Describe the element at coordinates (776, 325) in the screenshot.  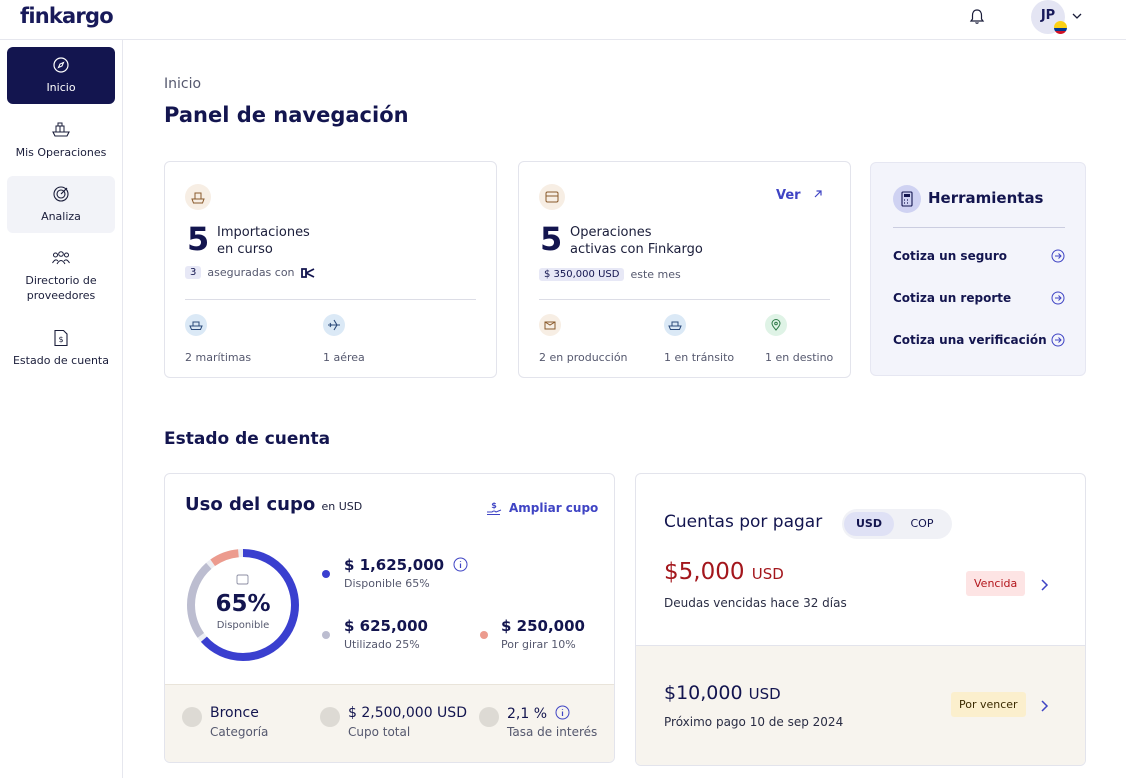
I see `pin-icon` at that location.